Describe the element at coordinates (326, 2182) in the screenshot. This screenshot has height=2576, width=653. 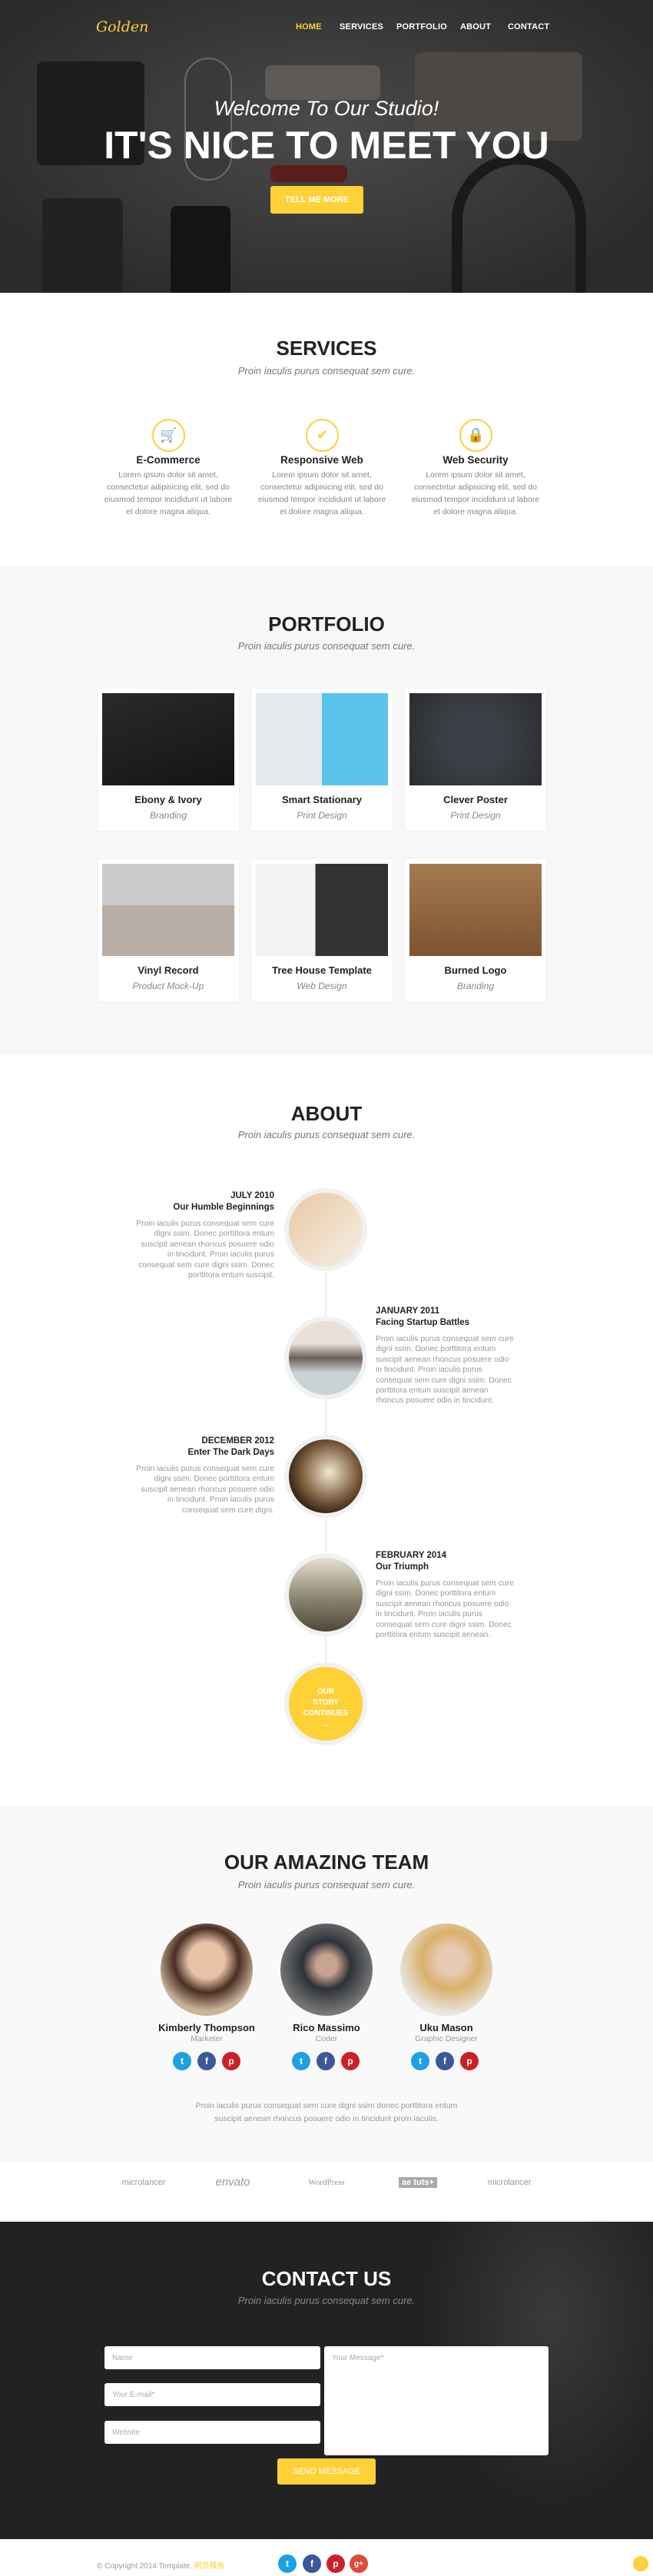
I see `client-logo-wordpress: WordPress` at that location.